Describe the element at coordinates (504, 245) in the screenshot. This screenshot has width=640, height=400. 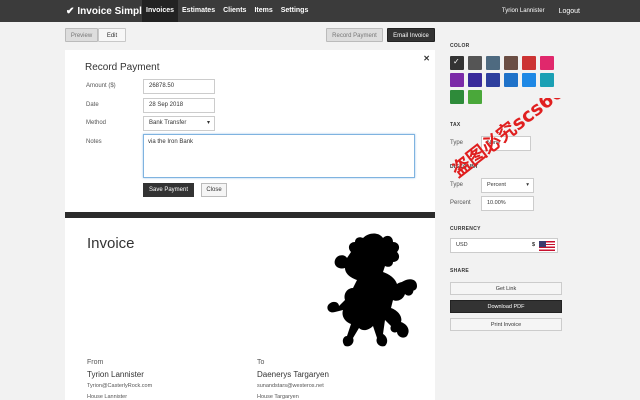
I see `currency-select: USD $` at that location.